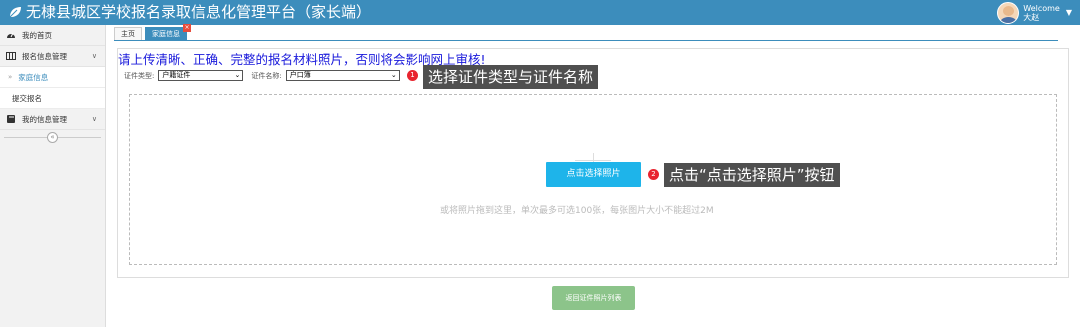  Describe the element at coordinates (1069, 12) in the screenshot. I see `caret-down-icon: ▼` at that location.